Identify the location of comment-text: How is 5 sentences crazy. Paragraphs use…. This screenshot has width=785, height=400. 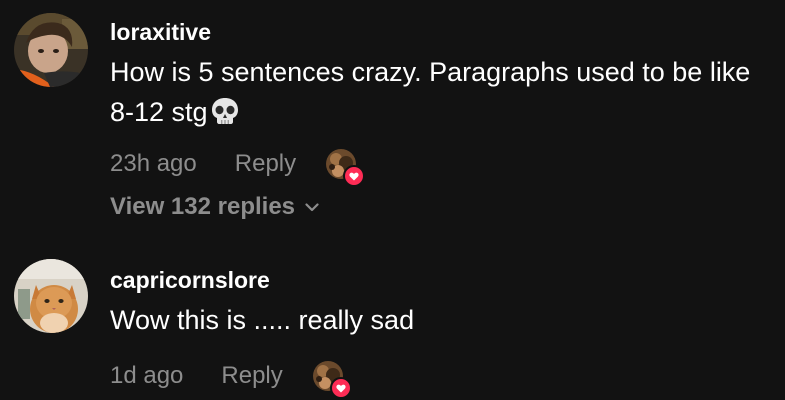
(430, 92).